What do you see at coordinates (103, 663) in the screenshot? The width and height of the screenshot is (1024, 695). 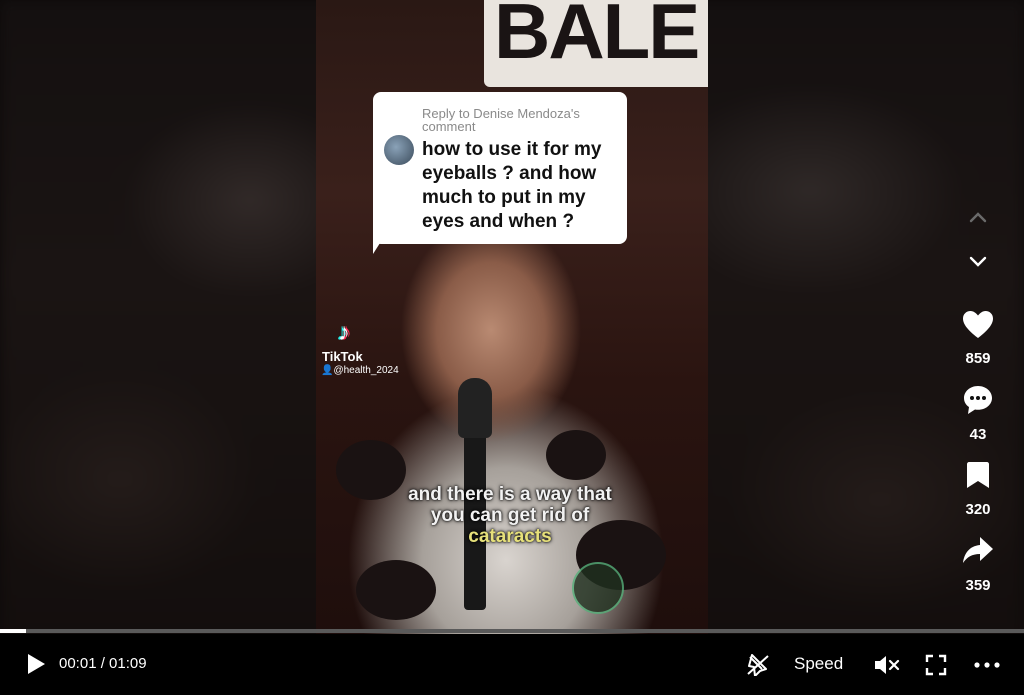 I see `playback-time: 00:01 / 01:09` at bounding box center [103, 663].